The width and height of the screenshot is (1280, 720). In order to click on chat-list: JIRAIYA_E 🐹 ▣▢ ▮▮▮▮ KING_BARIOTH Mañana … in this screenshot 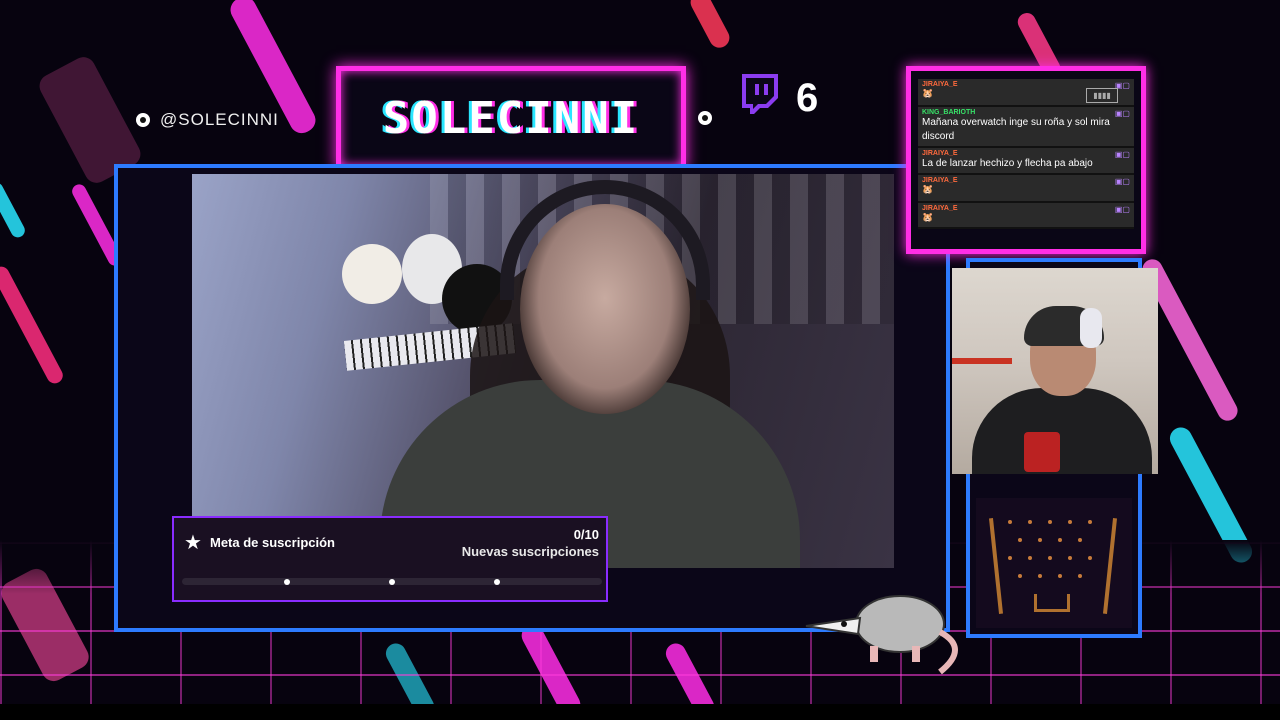, I will do `click(1026, 161)`.